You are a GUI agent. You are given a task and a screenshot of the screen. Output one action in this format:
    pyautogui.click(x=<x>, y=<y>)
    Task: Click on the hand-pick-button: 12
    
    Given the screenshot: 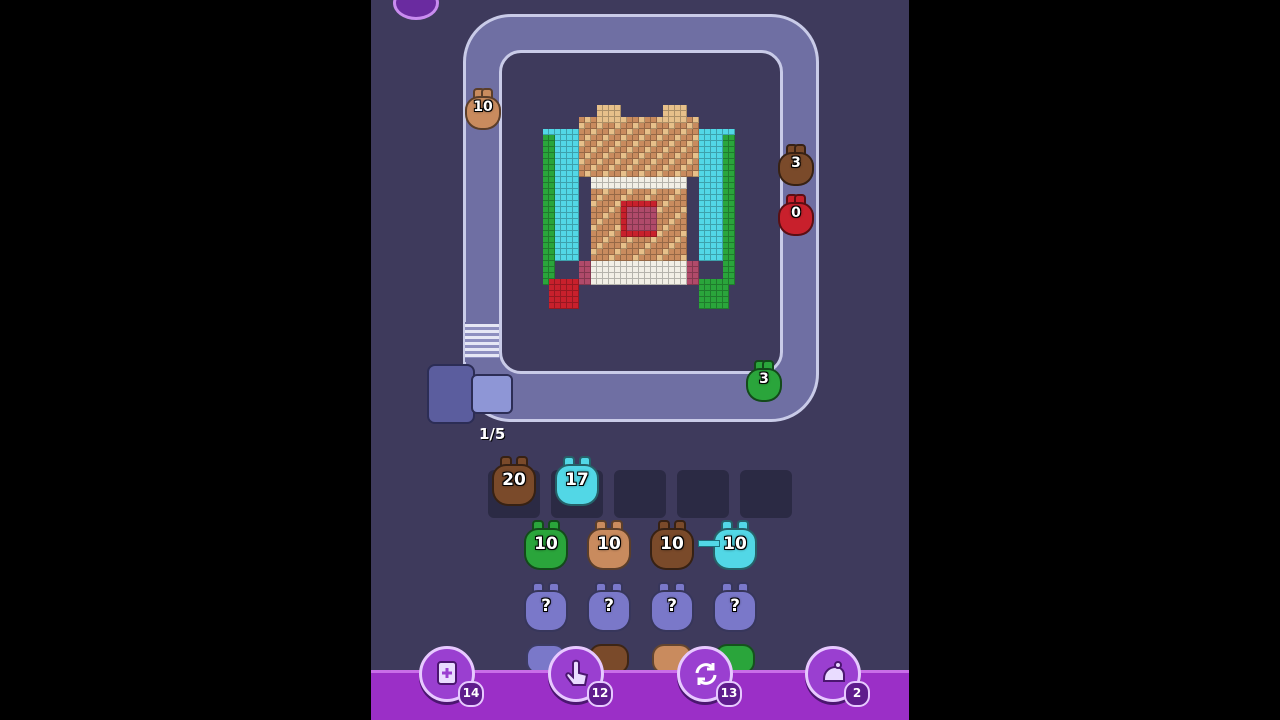 What is the action you would take?
    pyautogui.click(x=580, y=676)
    